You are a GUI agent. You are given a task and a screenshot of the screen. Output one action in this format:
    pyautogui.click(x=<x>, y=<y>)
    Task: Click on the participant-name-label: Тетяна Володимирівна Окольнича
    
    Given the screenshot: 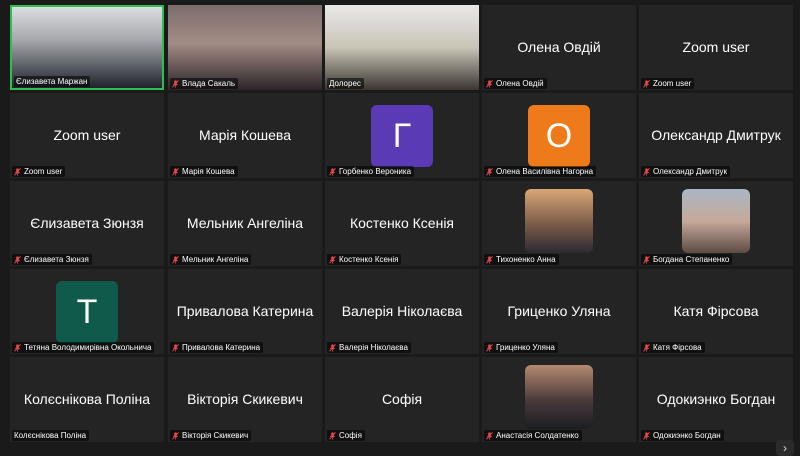 What is the action you would take?
    pyautogui.click(x=83, y=347)
    